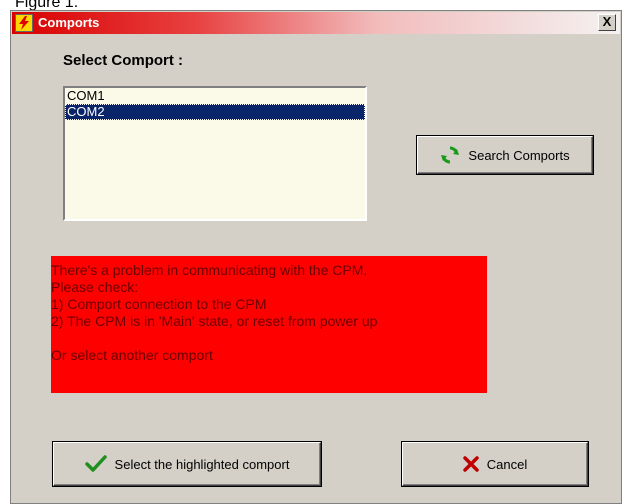  What do you see at coordinates (95, 287) in the screenshot?
I see `error-line-2: Please check:` at bounding box center [95, 287].